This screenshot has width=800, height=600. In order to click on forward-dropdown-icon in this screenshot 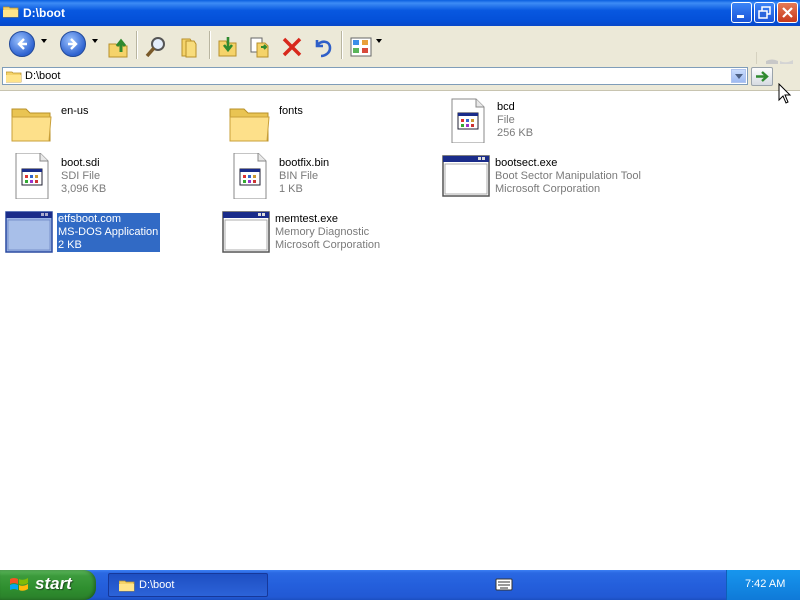, I will do `click(95, 41)`.